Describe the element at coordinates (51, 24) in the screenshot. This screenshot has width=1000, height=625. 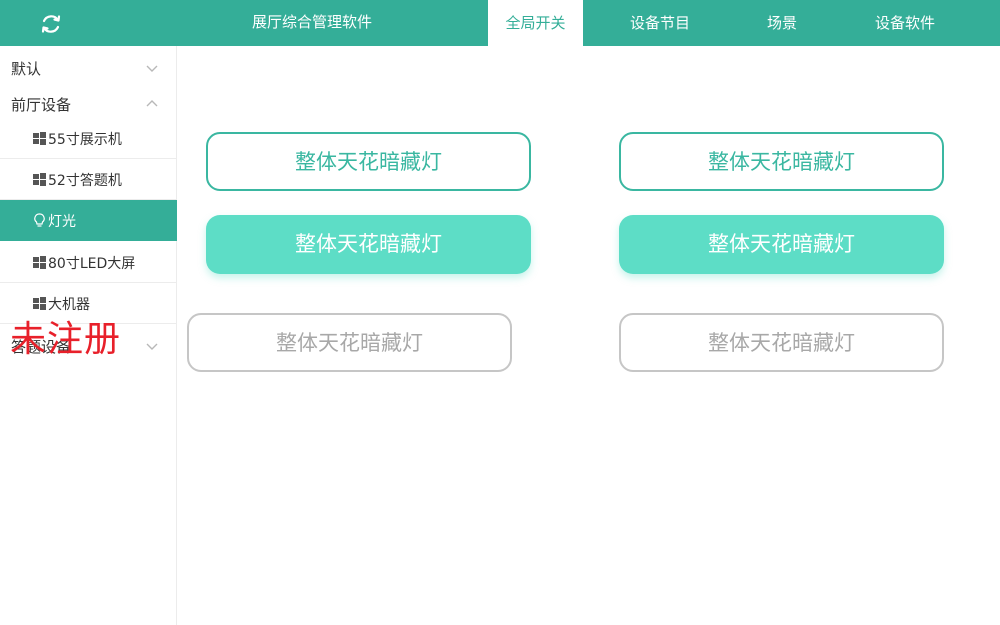
I see `refresh-icon` at that location.